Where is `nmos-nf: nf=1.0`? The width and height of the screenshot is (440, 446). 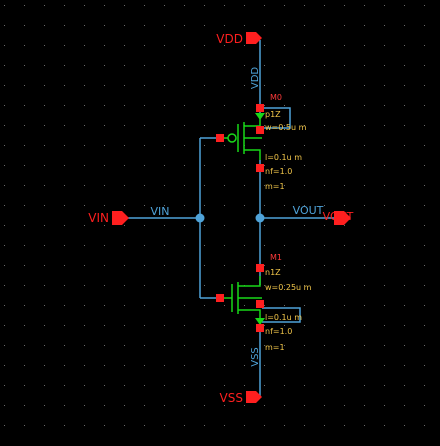
nmos-nf: nf=1.0 is located at coordinates (278, 331).